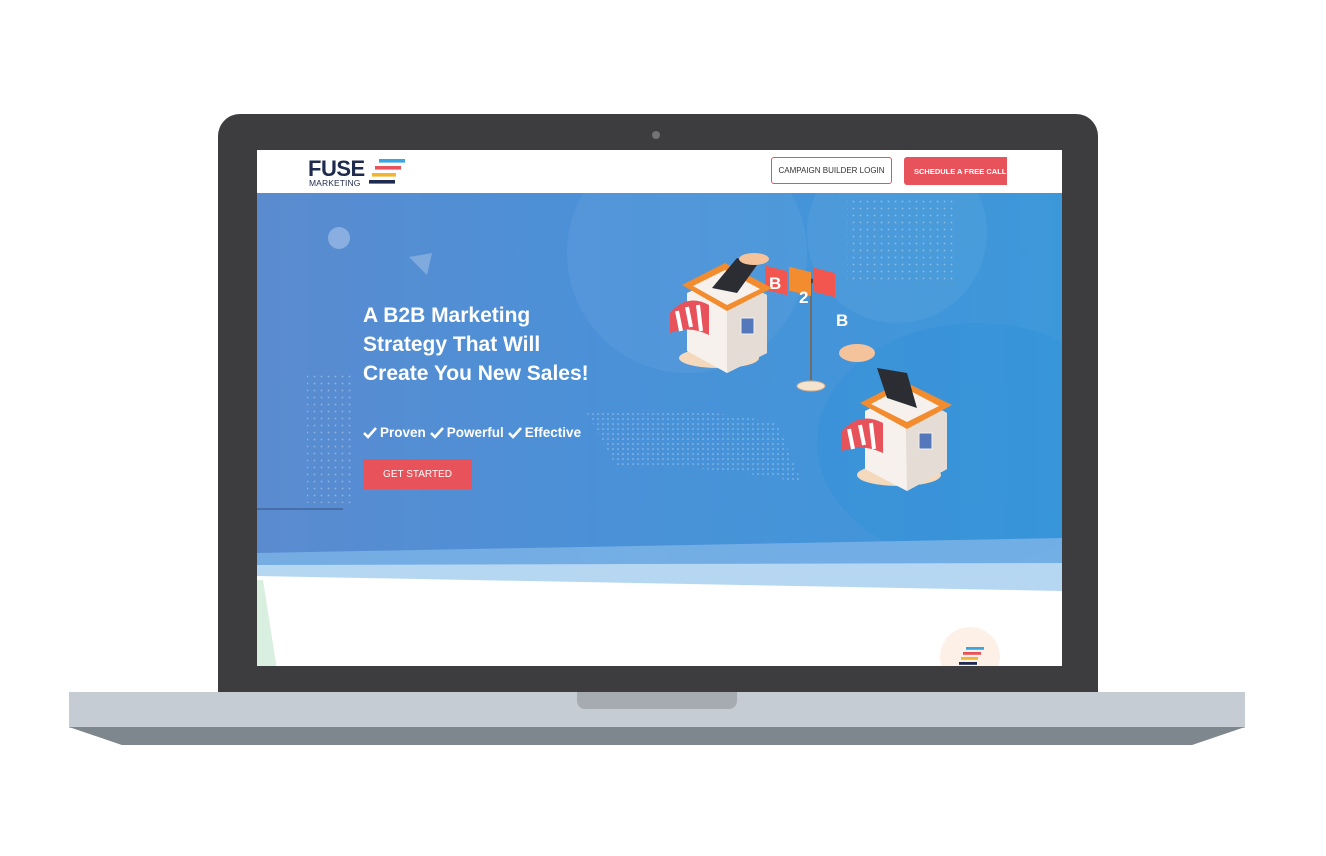 The height and width of the screenshot is (856, 1326). Describe the element at coordinates (955, 171) in the screenshot. I see `schedule-free-call-button: SCHEDULE A FREE CALL` at that location.